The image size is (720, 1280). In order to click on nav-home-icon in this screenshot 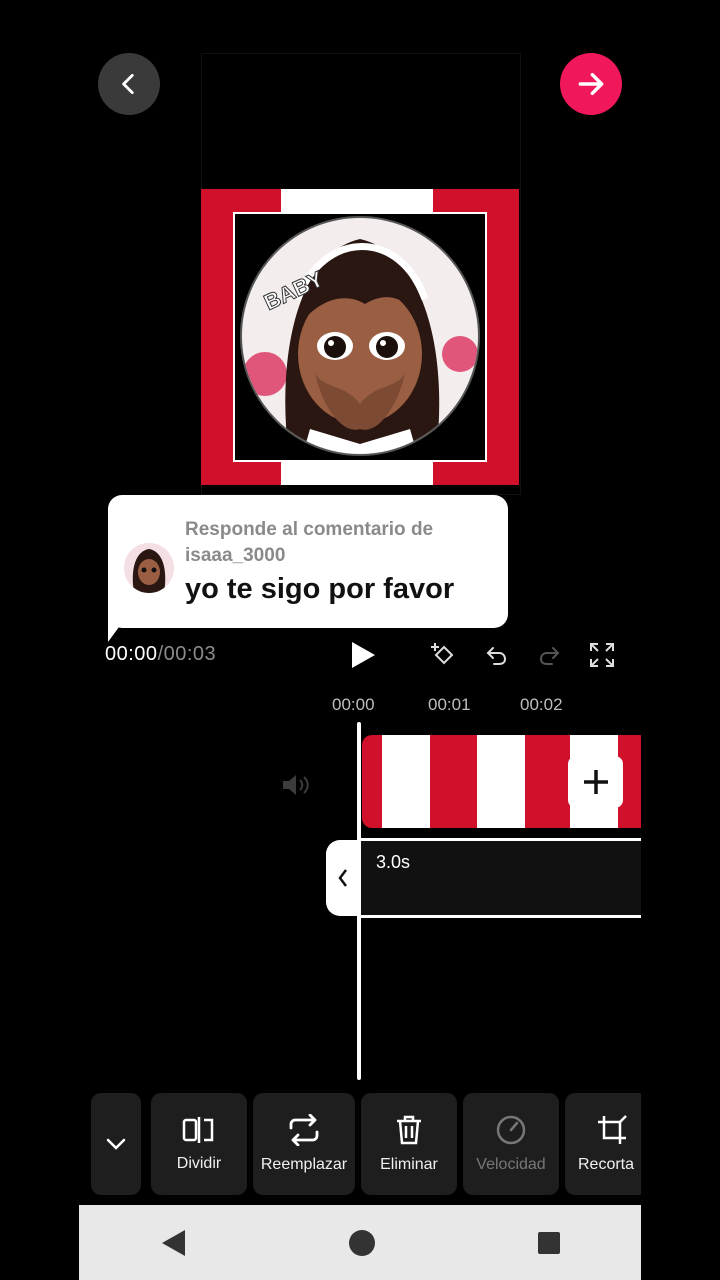, I will do `click(362, 1243)`.